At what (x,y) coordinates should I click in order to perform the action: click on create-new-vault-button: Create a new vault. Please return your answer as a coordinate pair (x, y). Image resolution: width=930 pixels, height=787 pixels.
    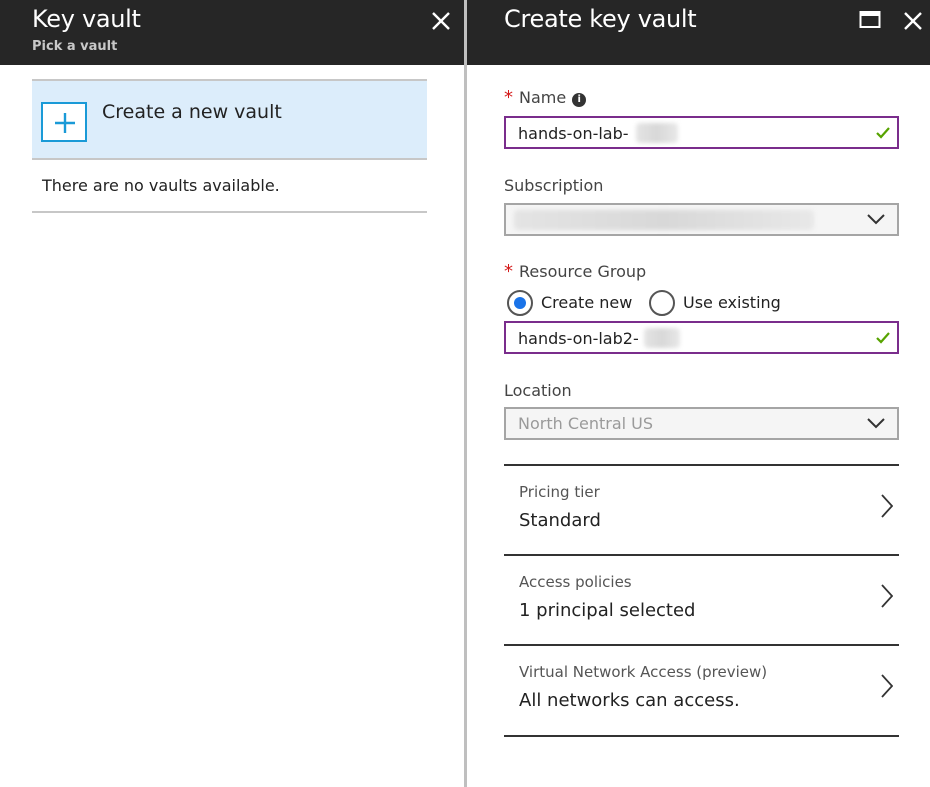
    Looking at the image, I should click on (229, 119).